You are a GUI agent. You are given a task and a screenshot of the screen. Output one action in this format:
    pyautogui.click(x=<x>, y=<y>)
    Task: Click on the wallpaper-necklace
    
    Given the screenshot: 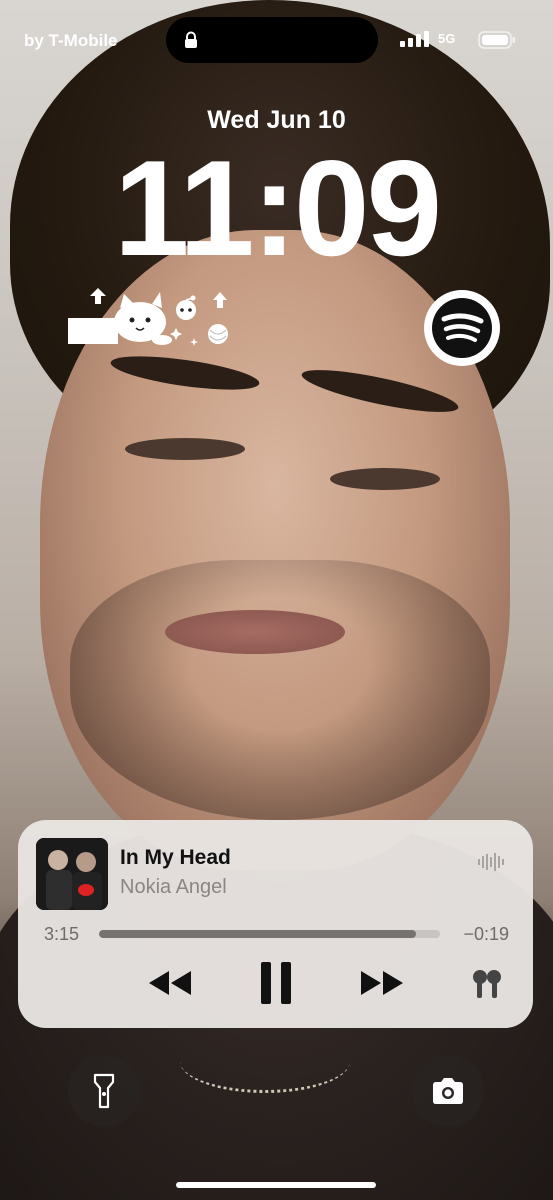 What is the action you would take?
    pyautogui.click(x=265, y=1061)
    